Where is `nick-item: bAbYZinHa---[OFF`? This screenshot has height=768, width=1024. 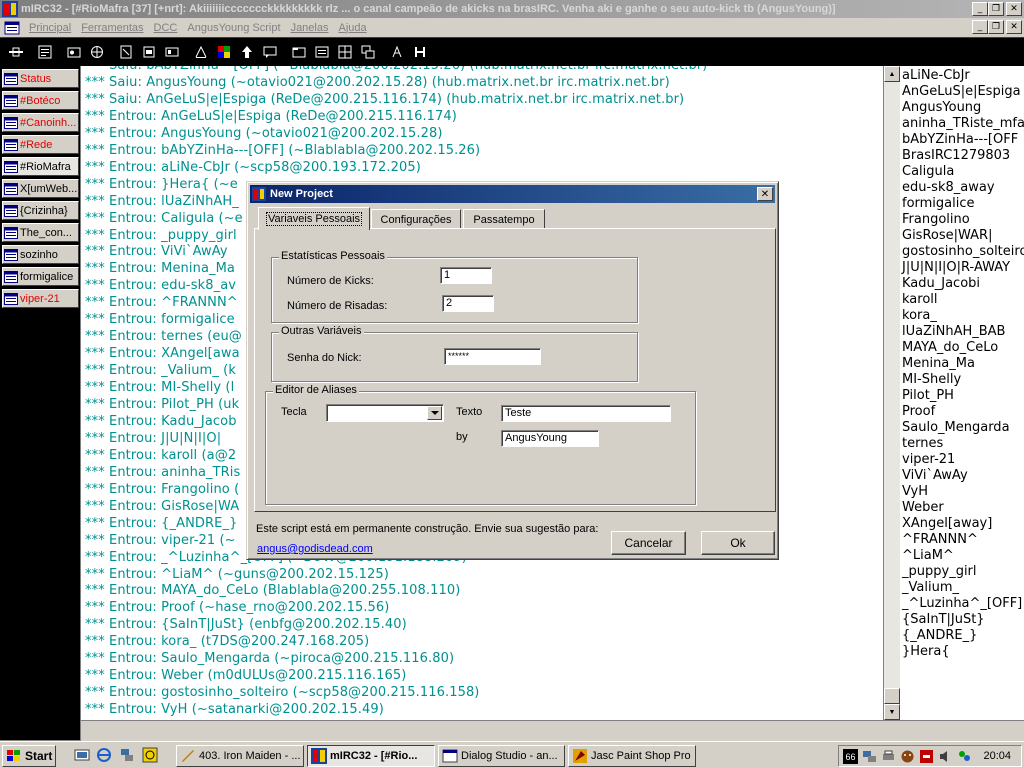
nick-item: bAbYZinHa---[OFF is located at coordinates (960, 139).